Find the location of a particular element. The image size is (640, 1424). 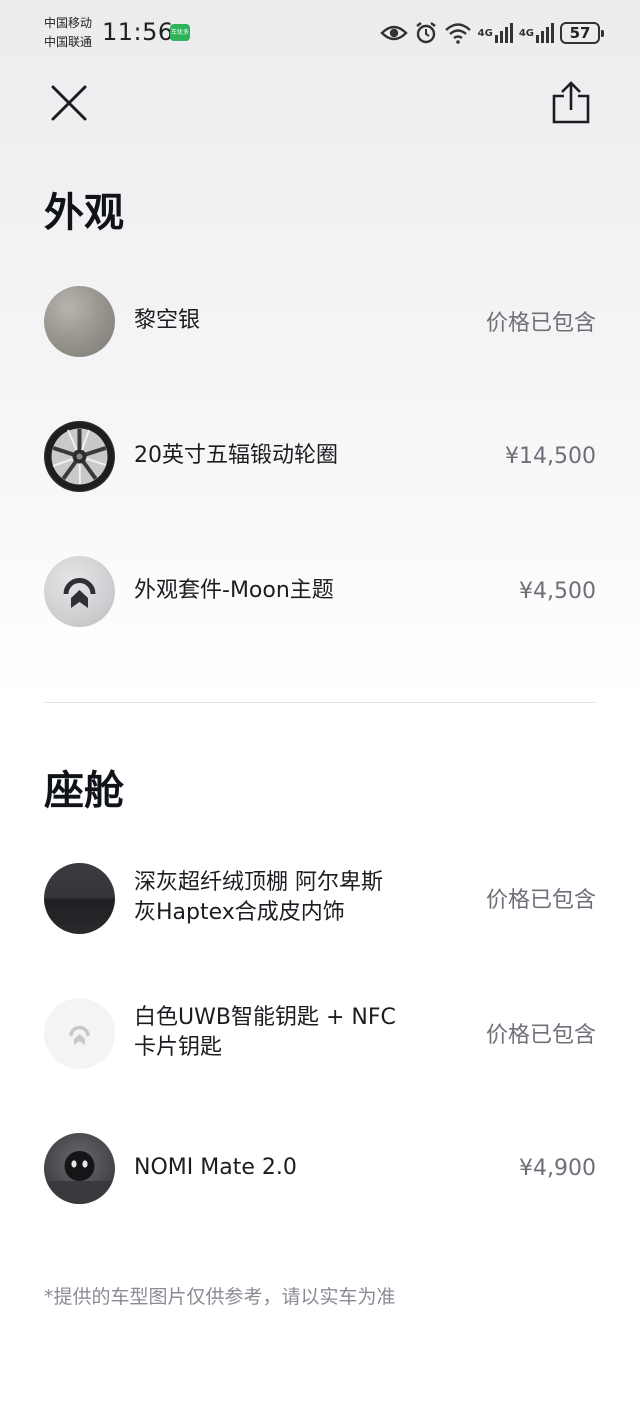

share-button is located at coordinates (571, 103).